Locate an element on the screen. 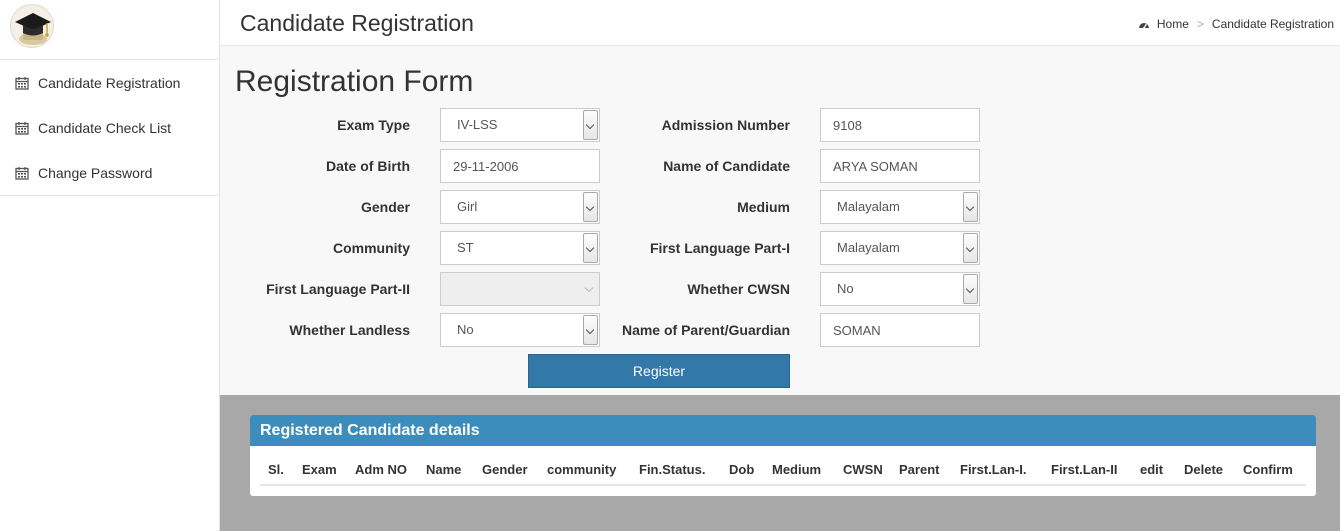 The image size is (1340, 531). sidebar-item-label: Candidate Check List is located at coordinates (105, 127).